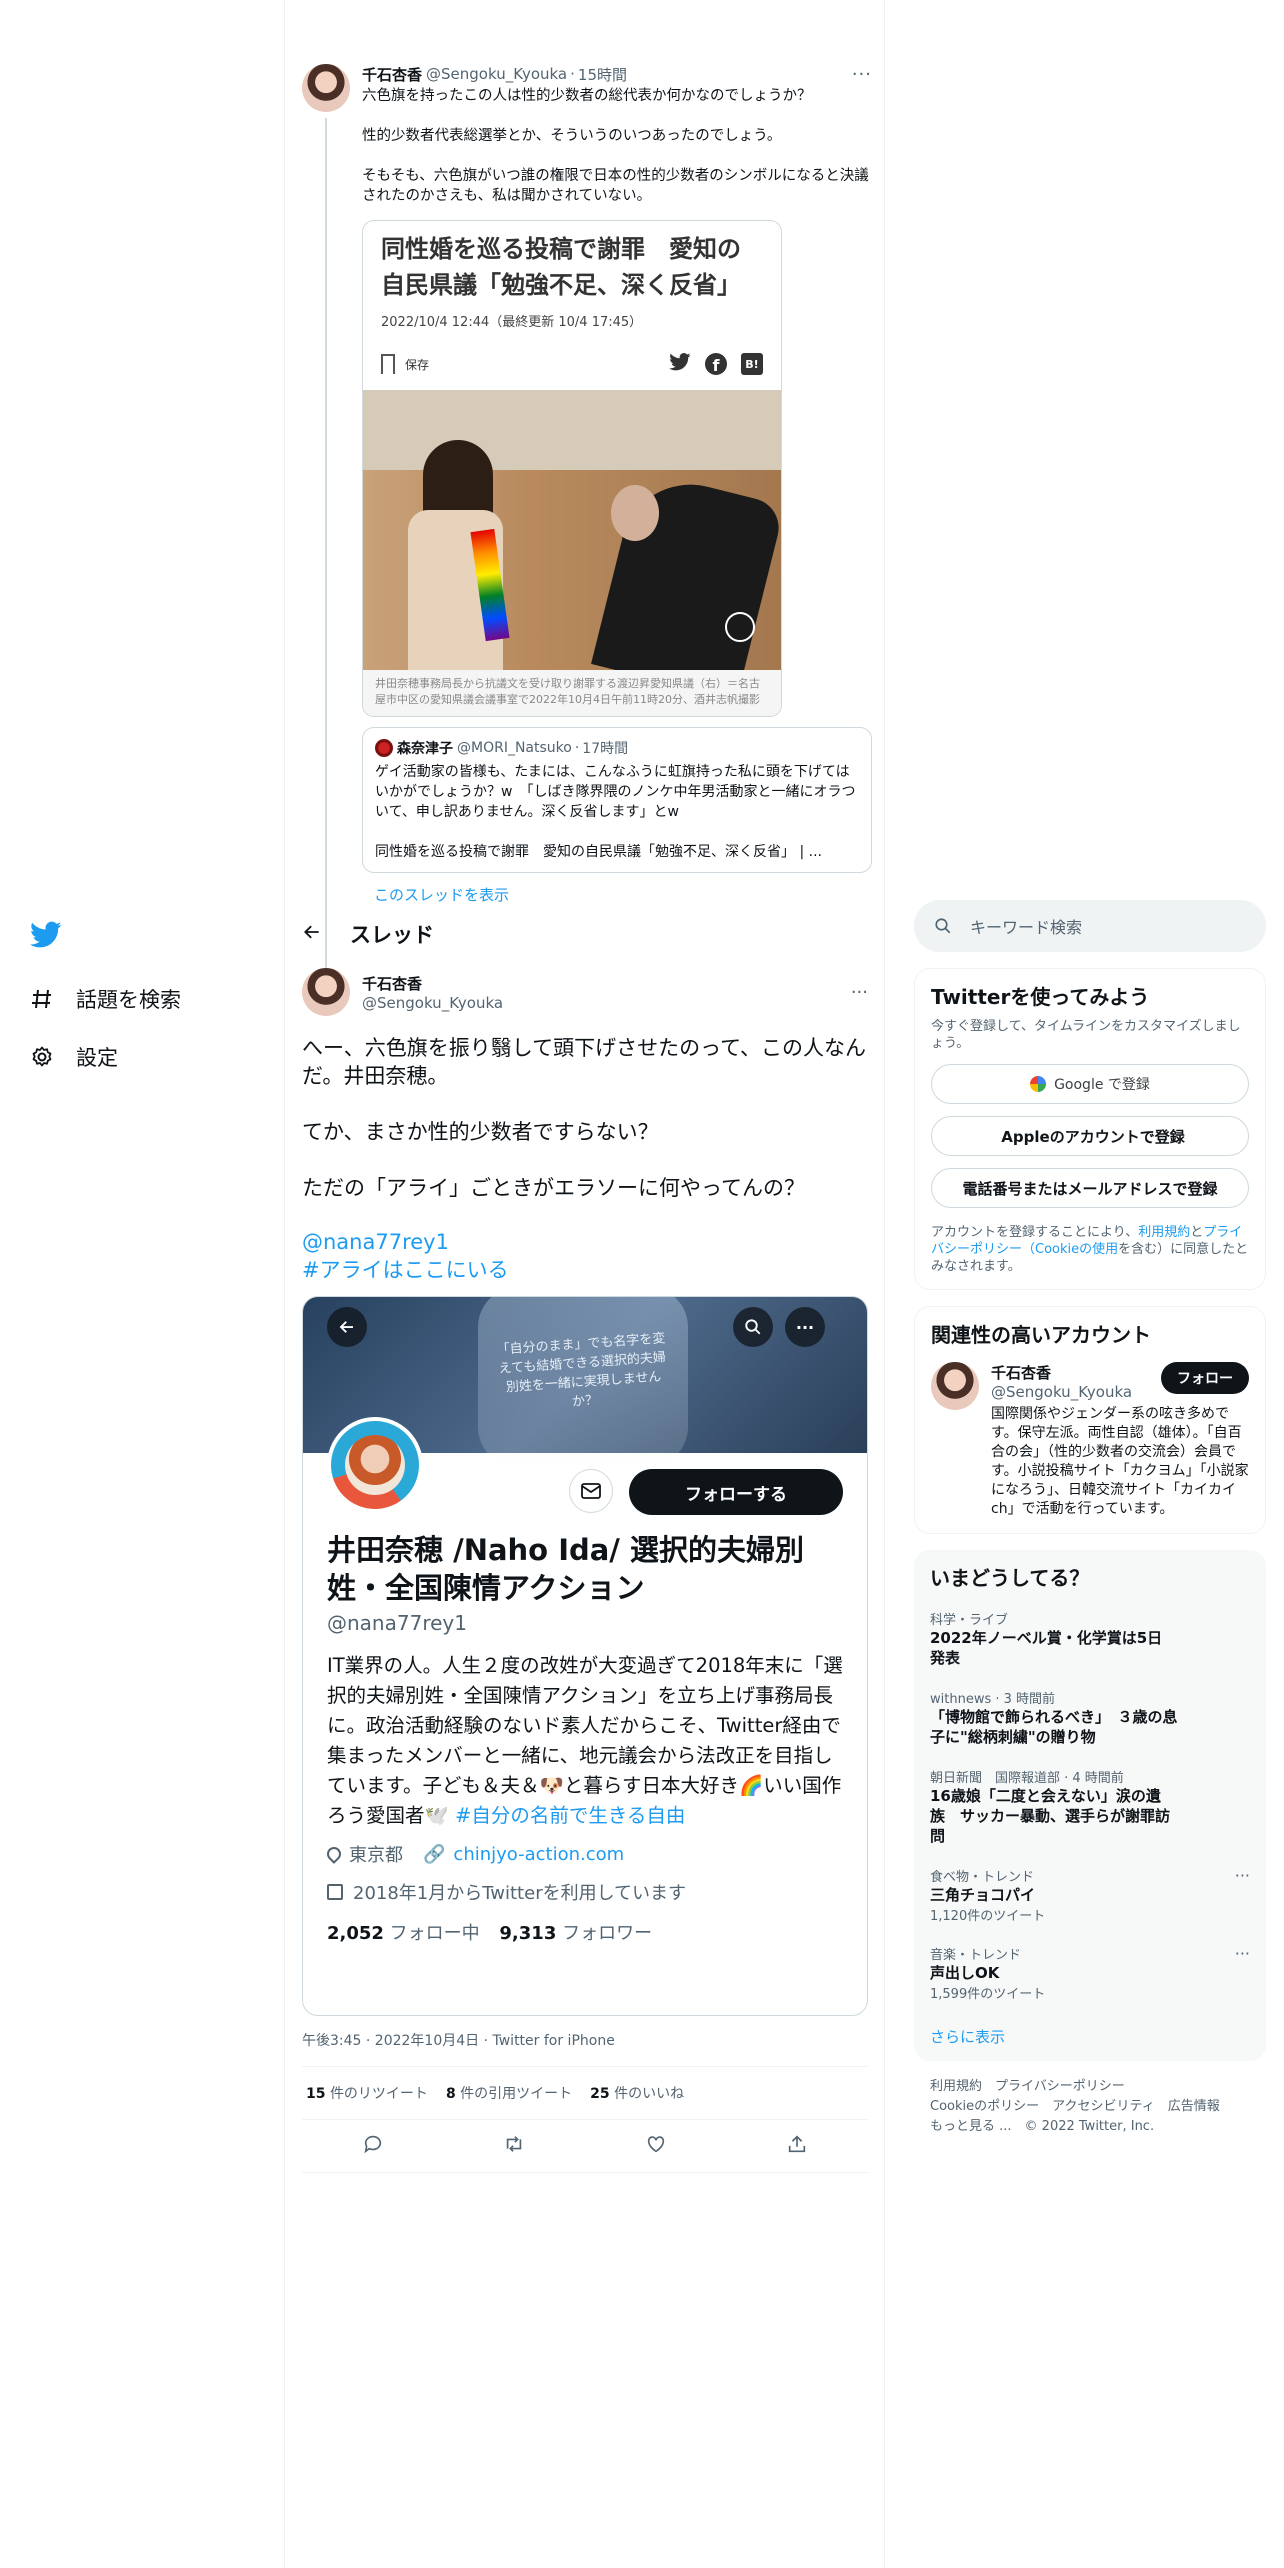 The height and width of the screenshot is (2568, 1284). What do you see at coordinates (355, 1933) in the screenshot?
I see `following-count: 2,052` at bounding box center [355, 1933].